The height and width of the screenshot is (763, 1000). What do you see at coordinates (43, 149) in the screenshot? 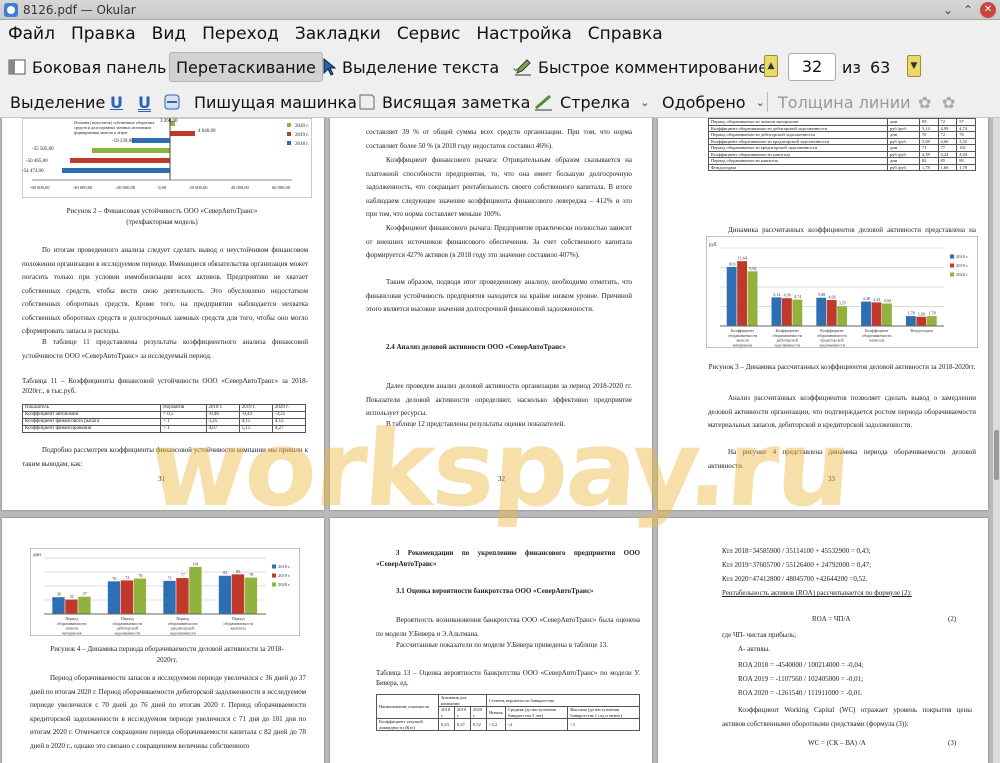
I see `chart-value: -35 505,00` at bounding box center [43, 149].